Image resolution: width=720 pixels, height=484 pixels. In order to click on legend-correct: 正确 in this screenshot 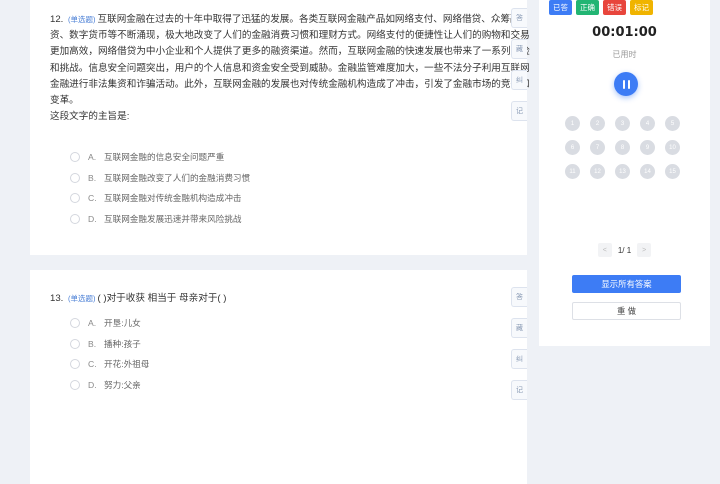, I will do `click(587, 7)`.